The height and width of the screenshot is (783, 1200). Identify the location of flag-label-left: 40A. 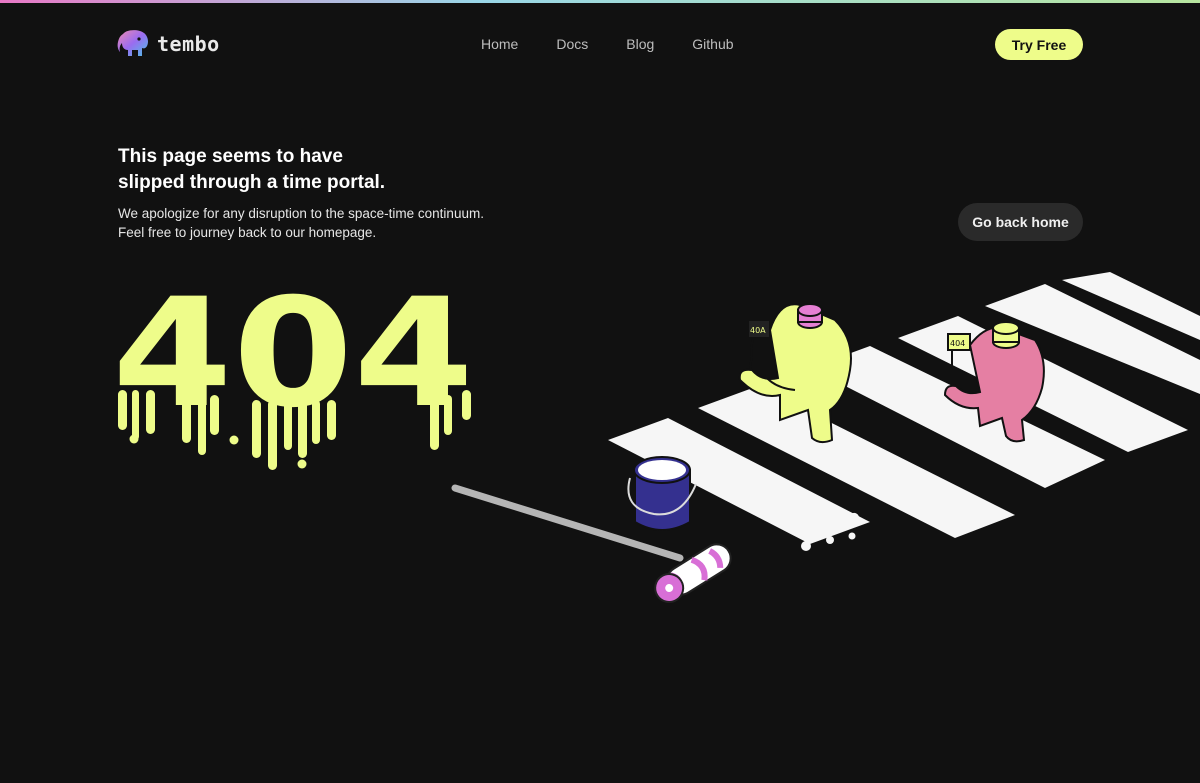
(758, 330).